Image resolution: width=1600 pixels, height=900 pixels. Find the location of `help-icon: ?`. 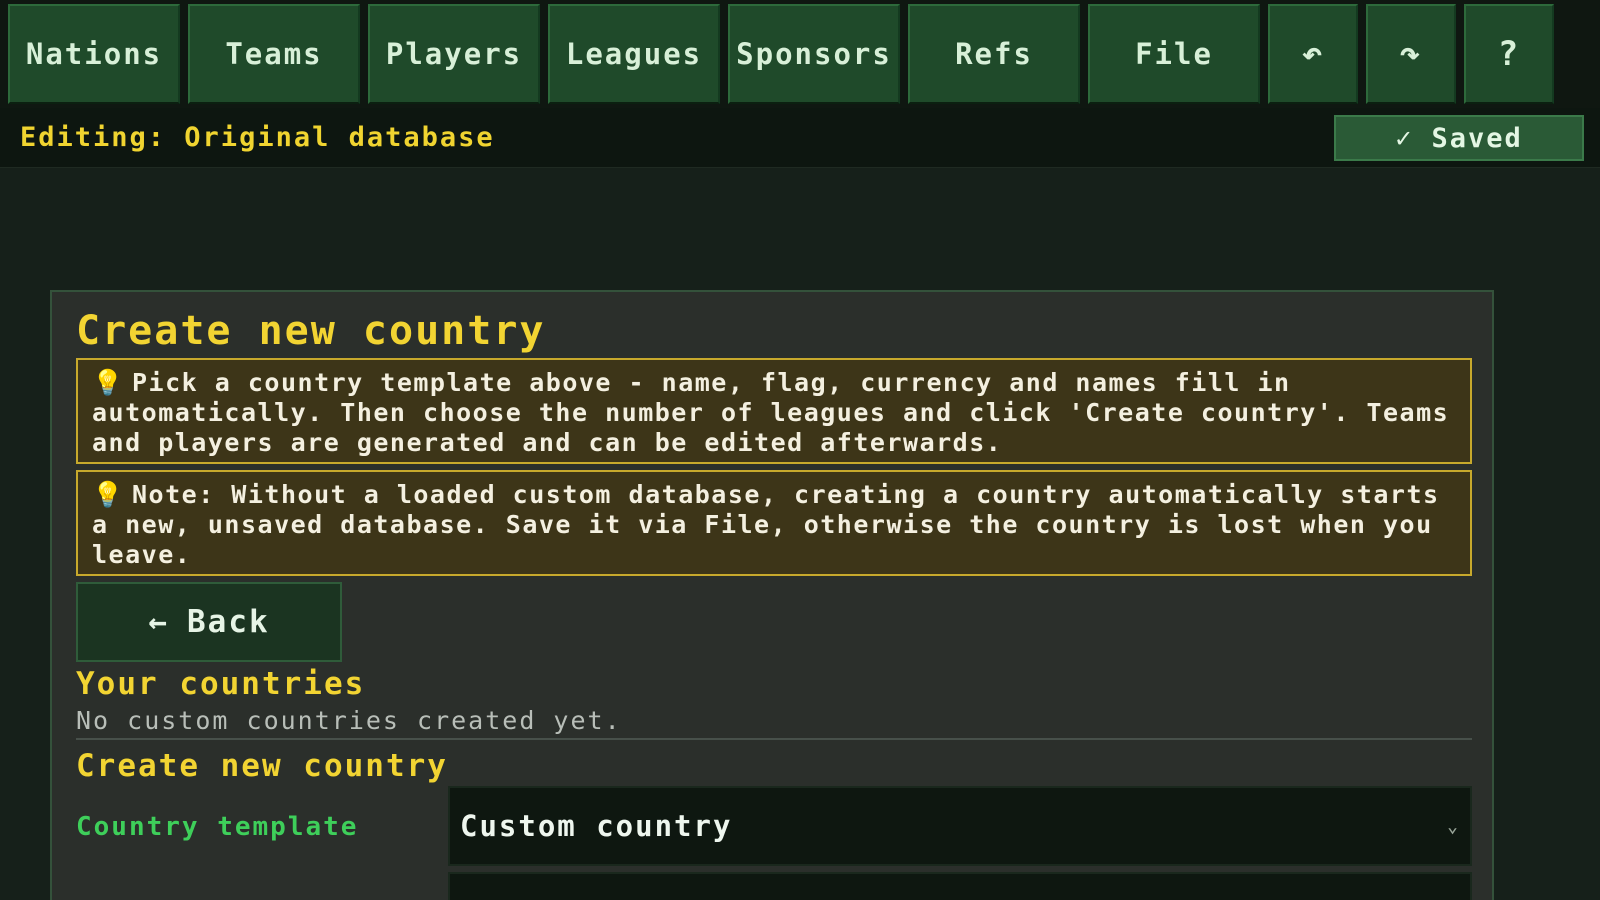

help-icon: ? is located at coordinates (1509, 54).